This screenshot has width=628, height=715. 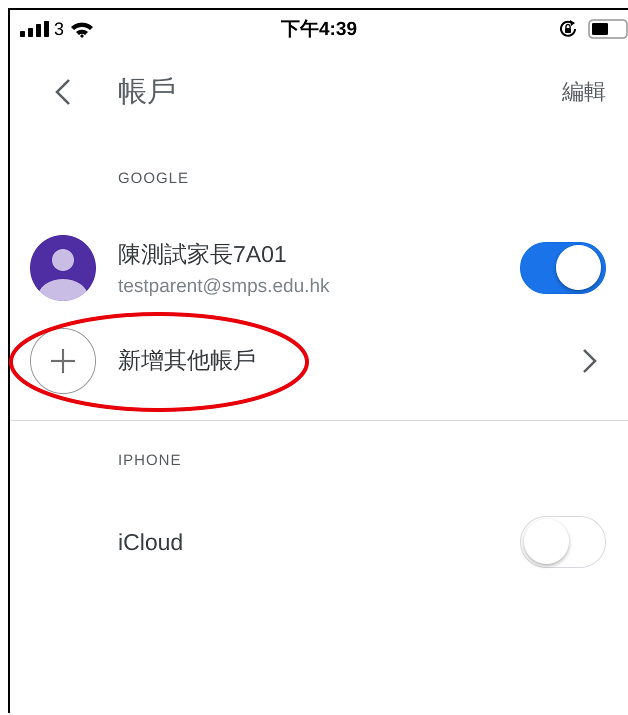 What do you see at coordinates (147, 92) in the screenshot?
I see `page-title: 帳戶` at bounding box center [147, 92].